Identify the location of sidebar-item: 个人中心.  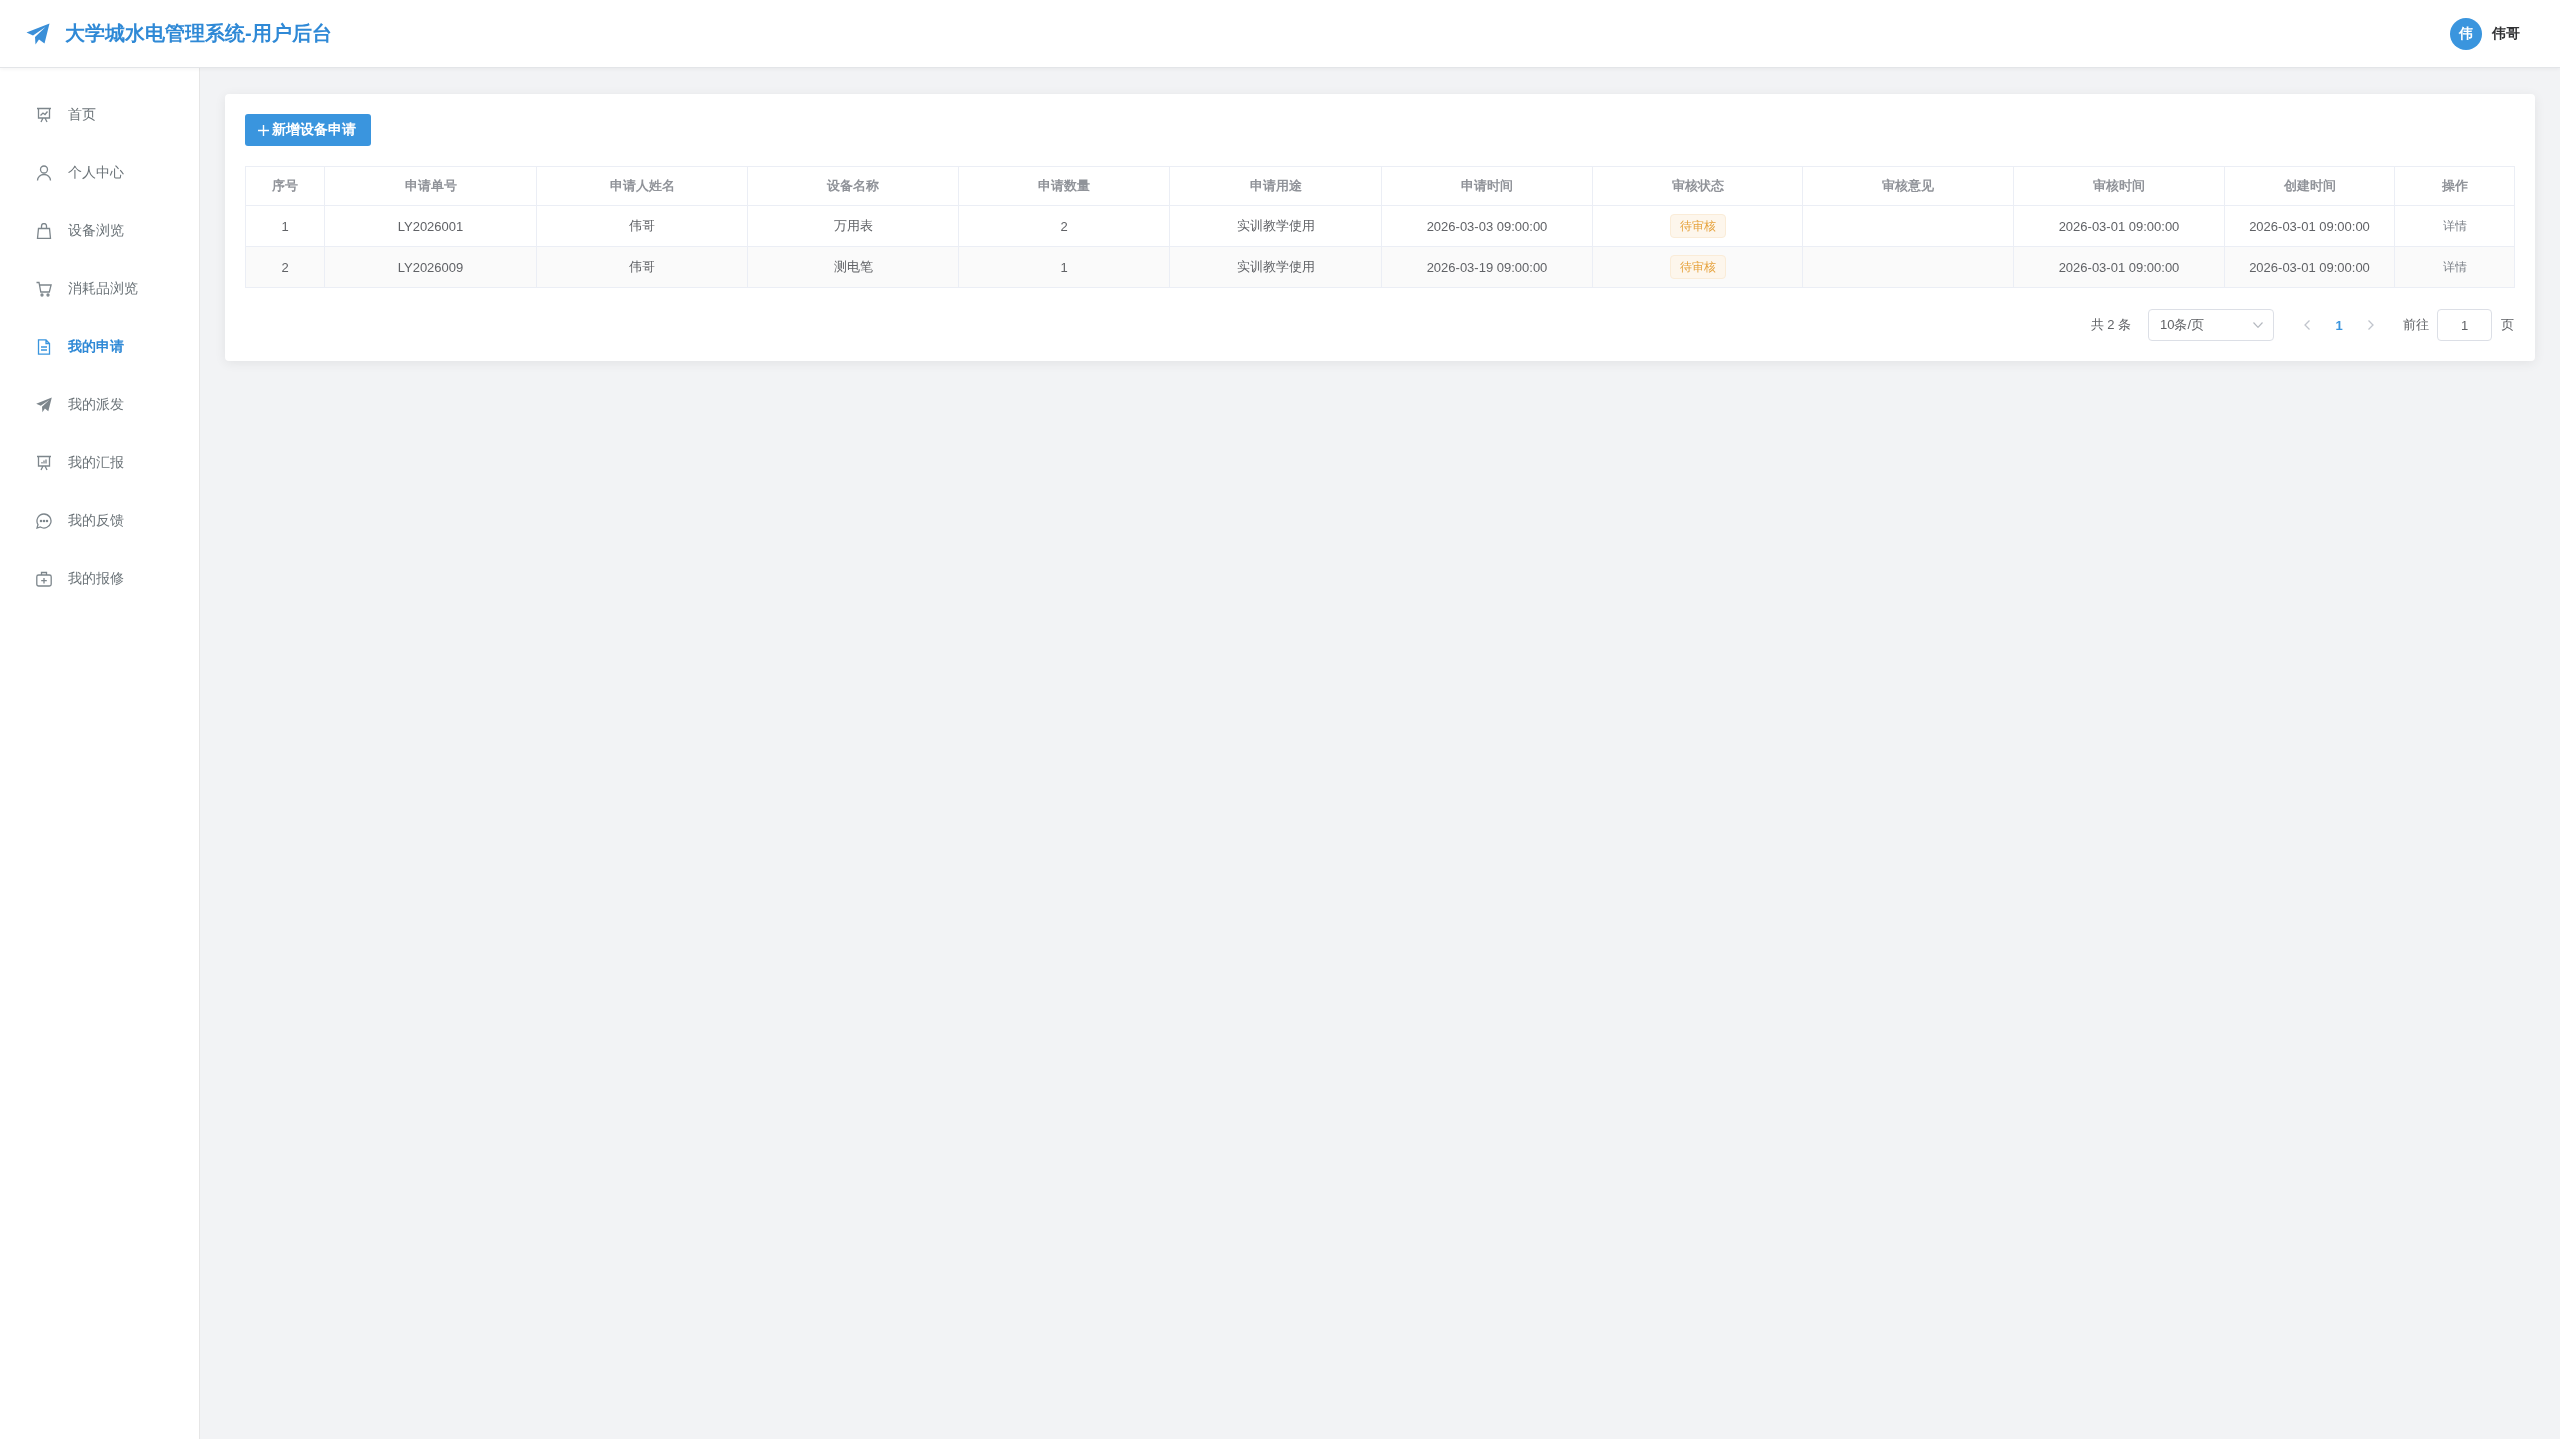
(99, 173).